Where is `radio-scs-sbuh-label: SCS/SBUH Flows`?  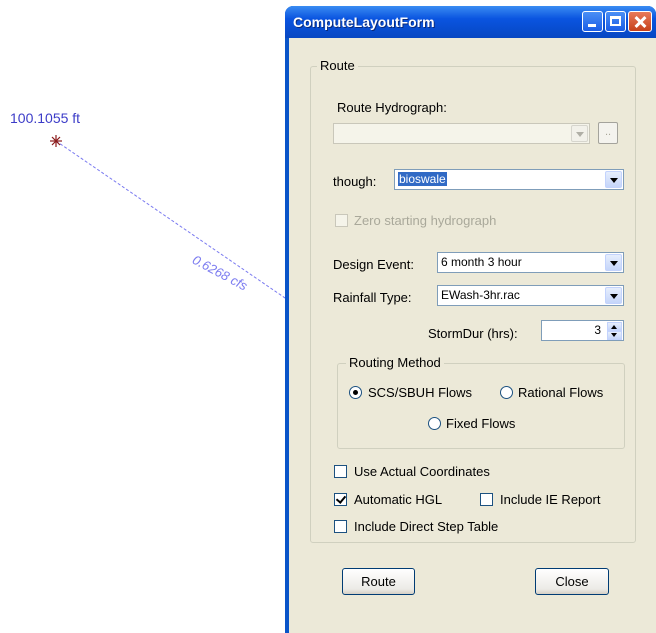 radio-scs-sbuh-label: SCS/SBUH Flows is located at coordinates (420, 392).